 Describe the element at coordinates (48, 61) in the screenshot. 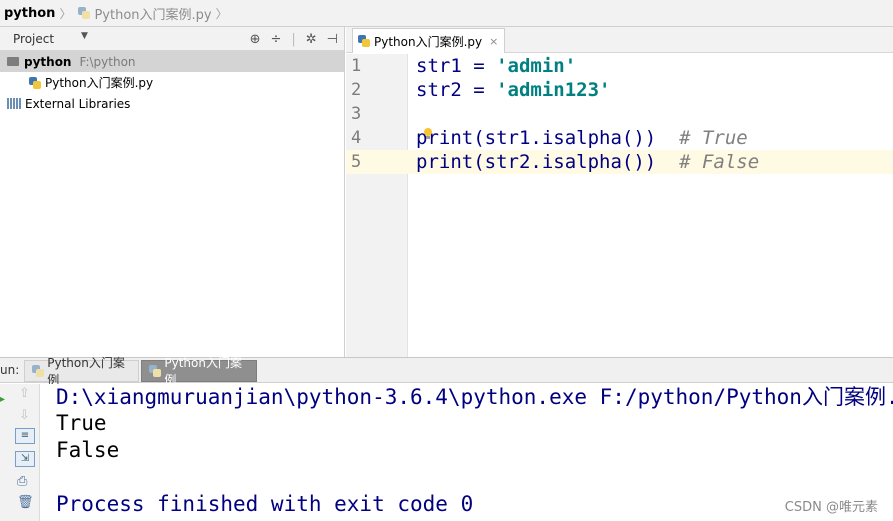

I see `project-root-name: python` at that location.